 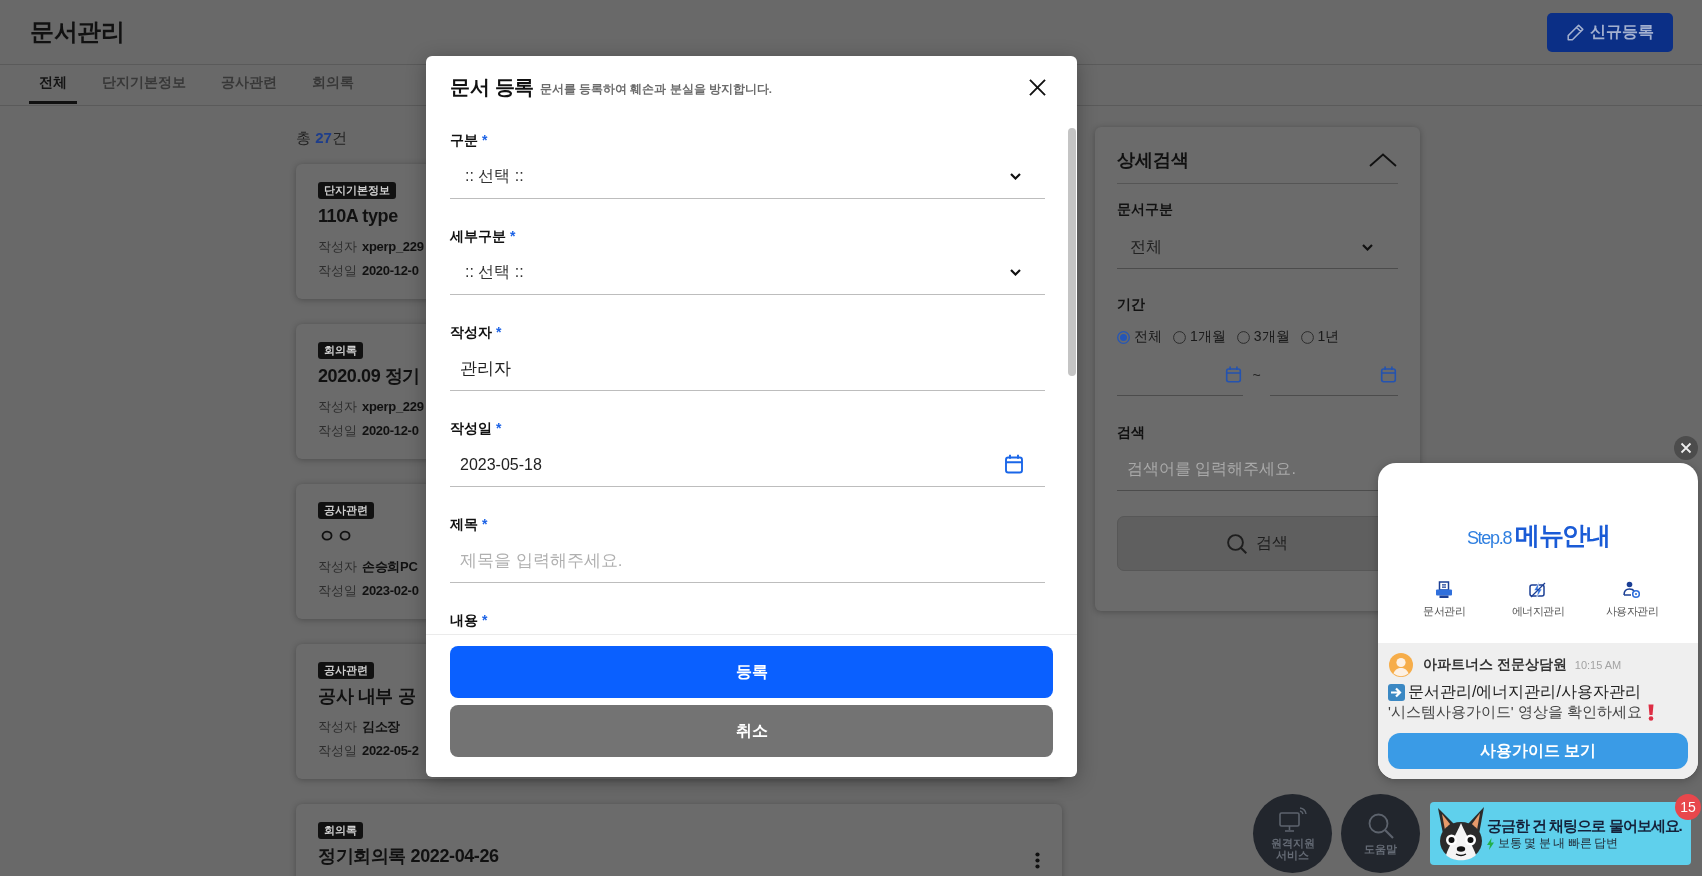 I want to click on chat-banner-subtitle: 보통 몇 분 내 빠른 답변, so click(x=1558, y=843).